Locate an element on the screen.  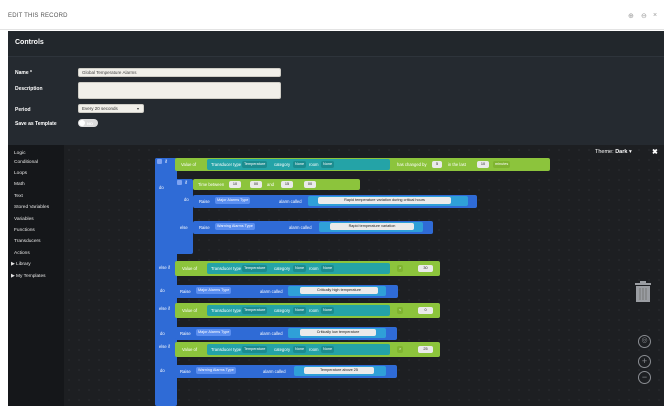
controls-heading: Controls is located at coordinates (29, 42).